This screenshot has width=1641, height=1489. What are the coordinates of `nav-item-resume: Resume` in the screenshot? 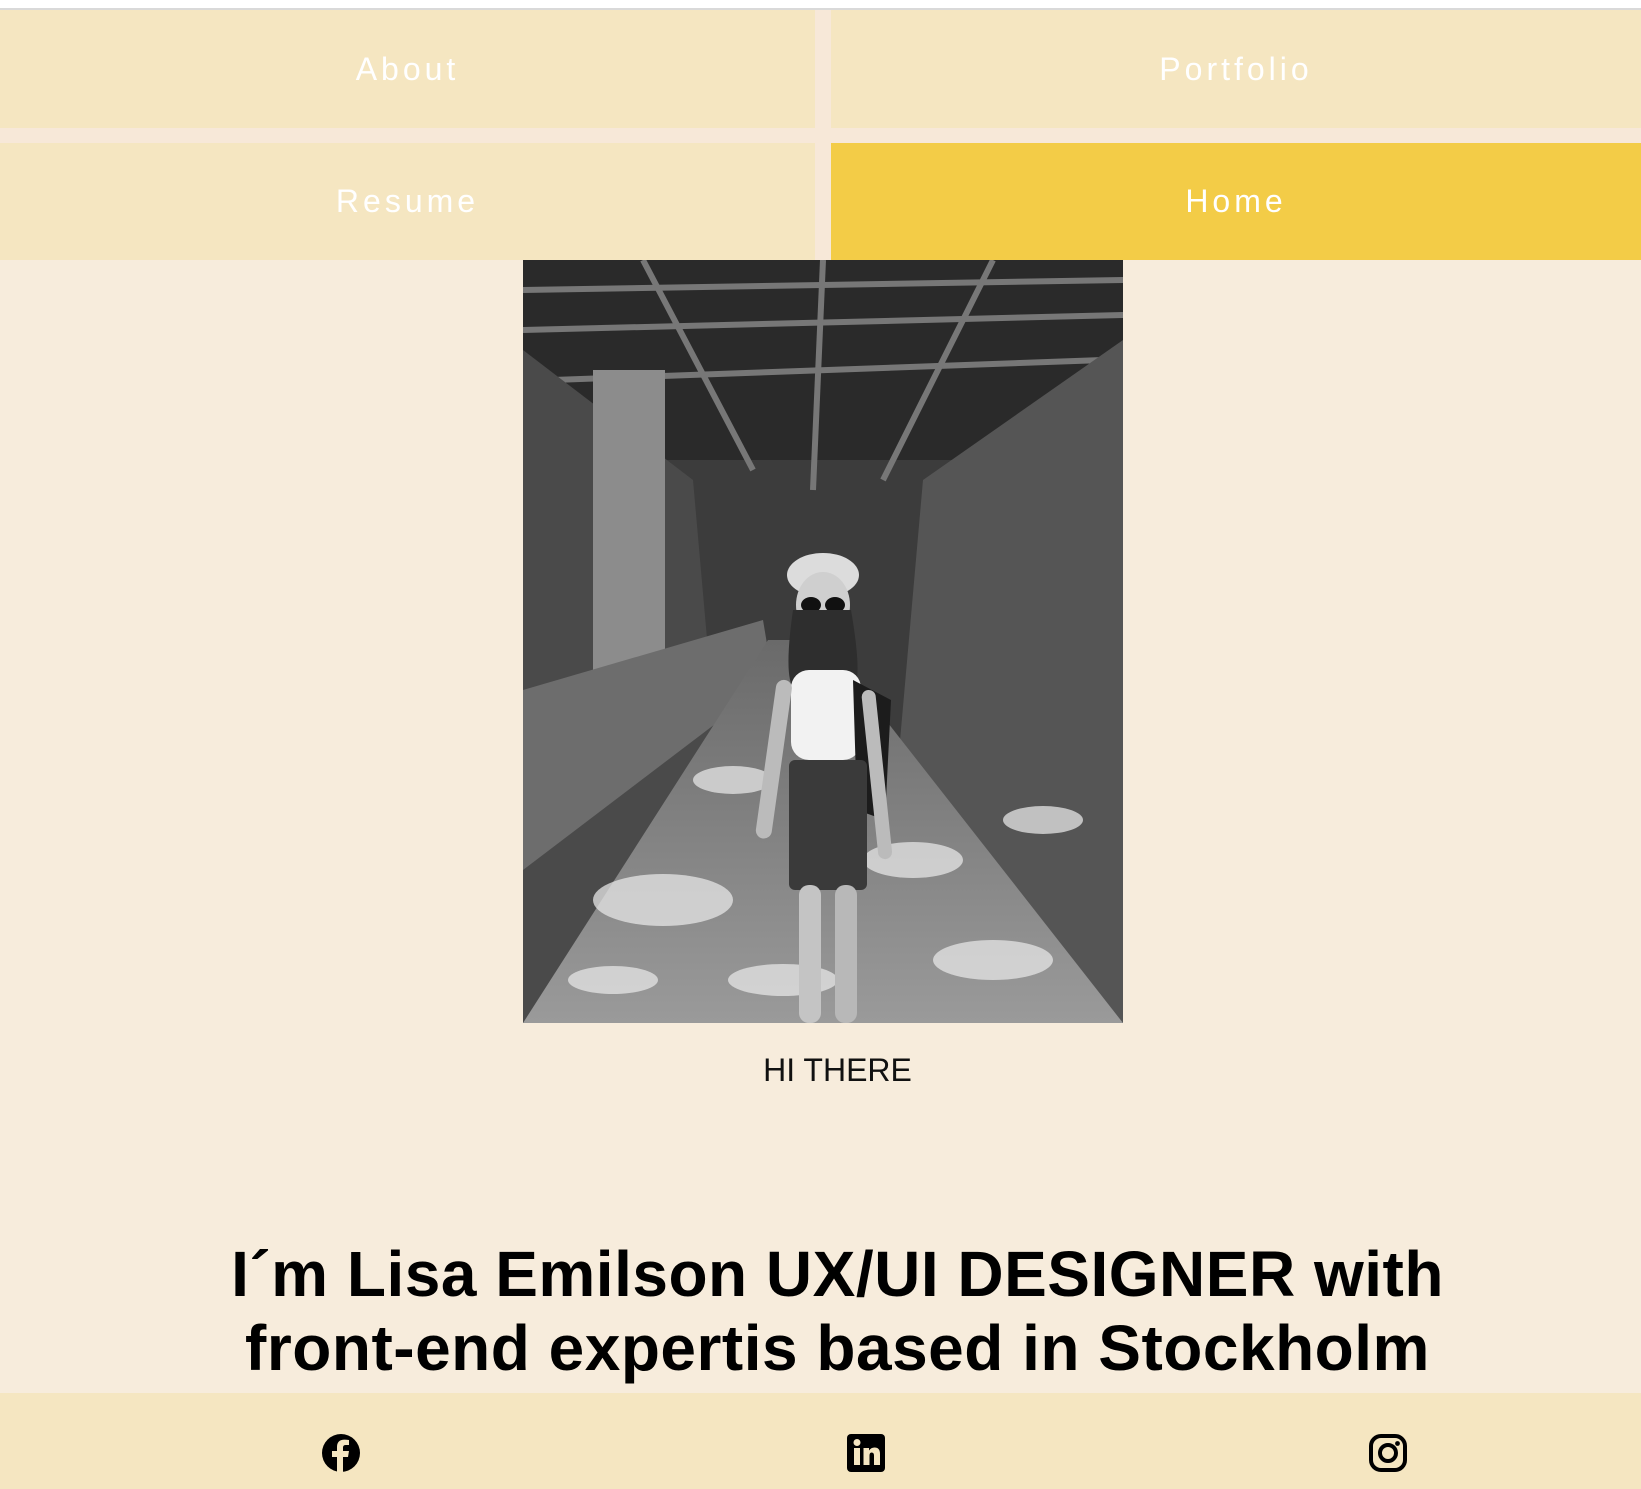 It's located at (407, 201).